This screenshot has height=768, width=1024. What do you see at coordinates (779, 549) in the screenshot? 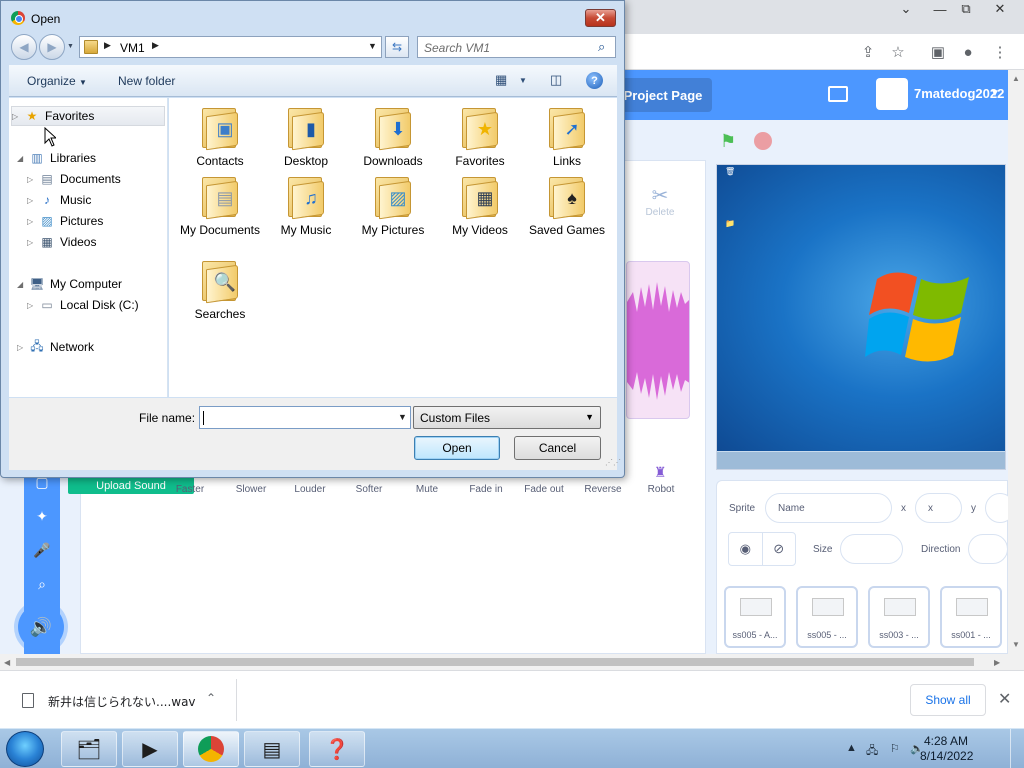
I see `hide-eye-icon: ⊘` at bounding box center [779, 549].